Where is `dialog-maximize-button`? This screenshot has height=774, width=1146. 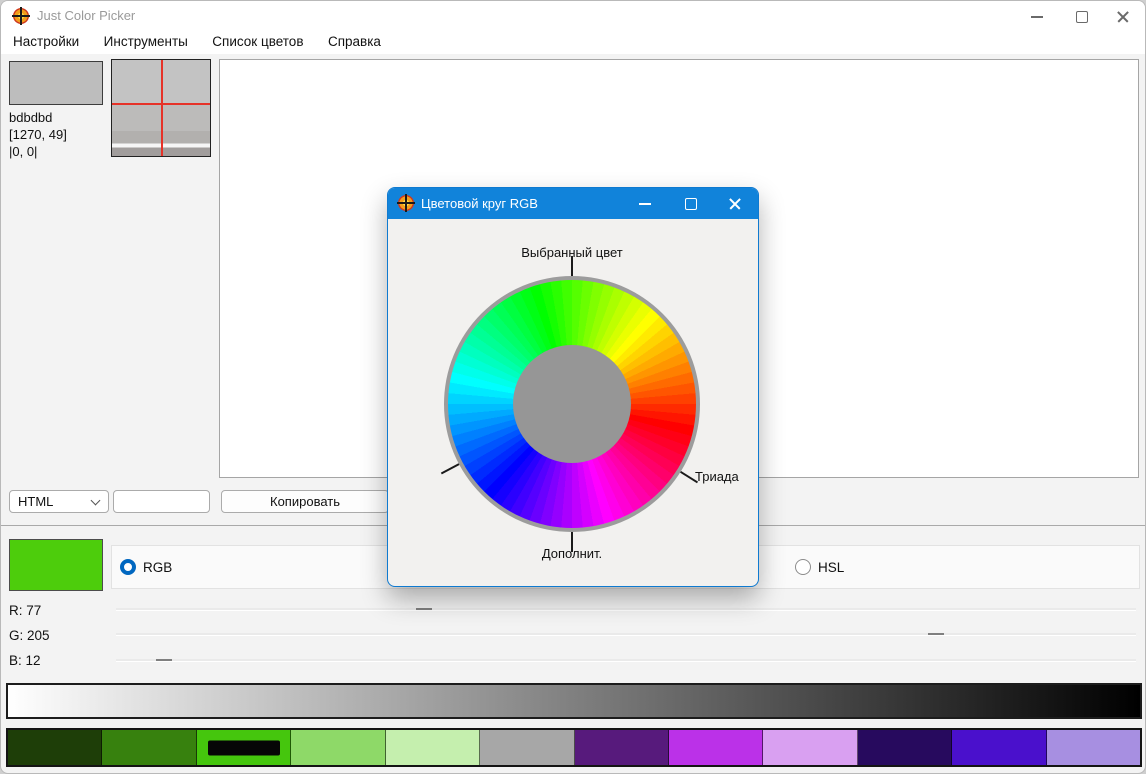
dialog-maximize-button is located at coordinates (690, 203).